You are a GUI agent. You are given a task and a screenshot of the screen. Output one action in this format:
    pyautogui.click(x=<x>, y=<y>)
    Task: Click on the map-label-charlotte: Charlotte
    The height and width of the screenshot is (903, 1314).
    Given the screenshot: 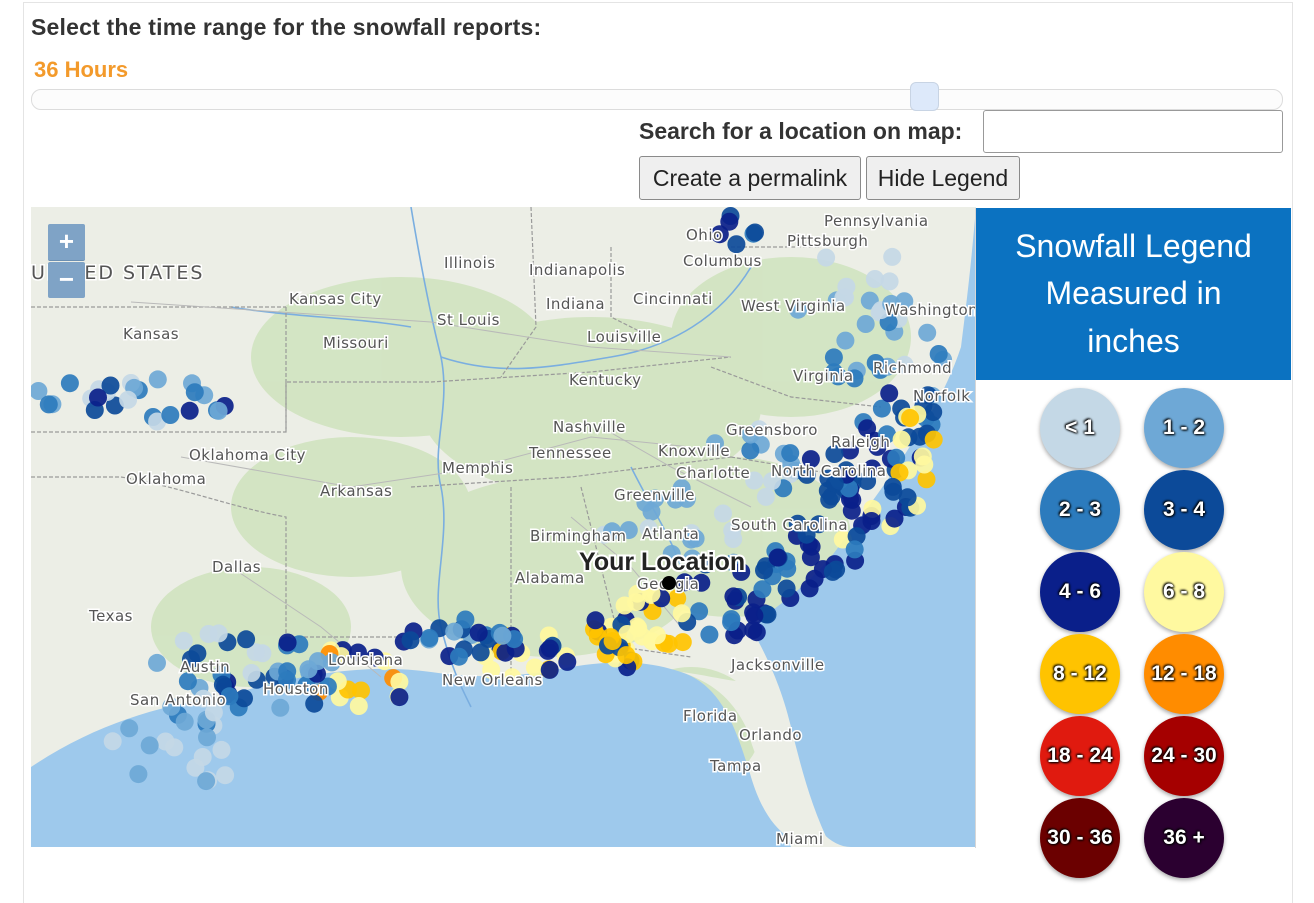 What is the action you would take?
    pyautogui.click(x=713, y=473)
    